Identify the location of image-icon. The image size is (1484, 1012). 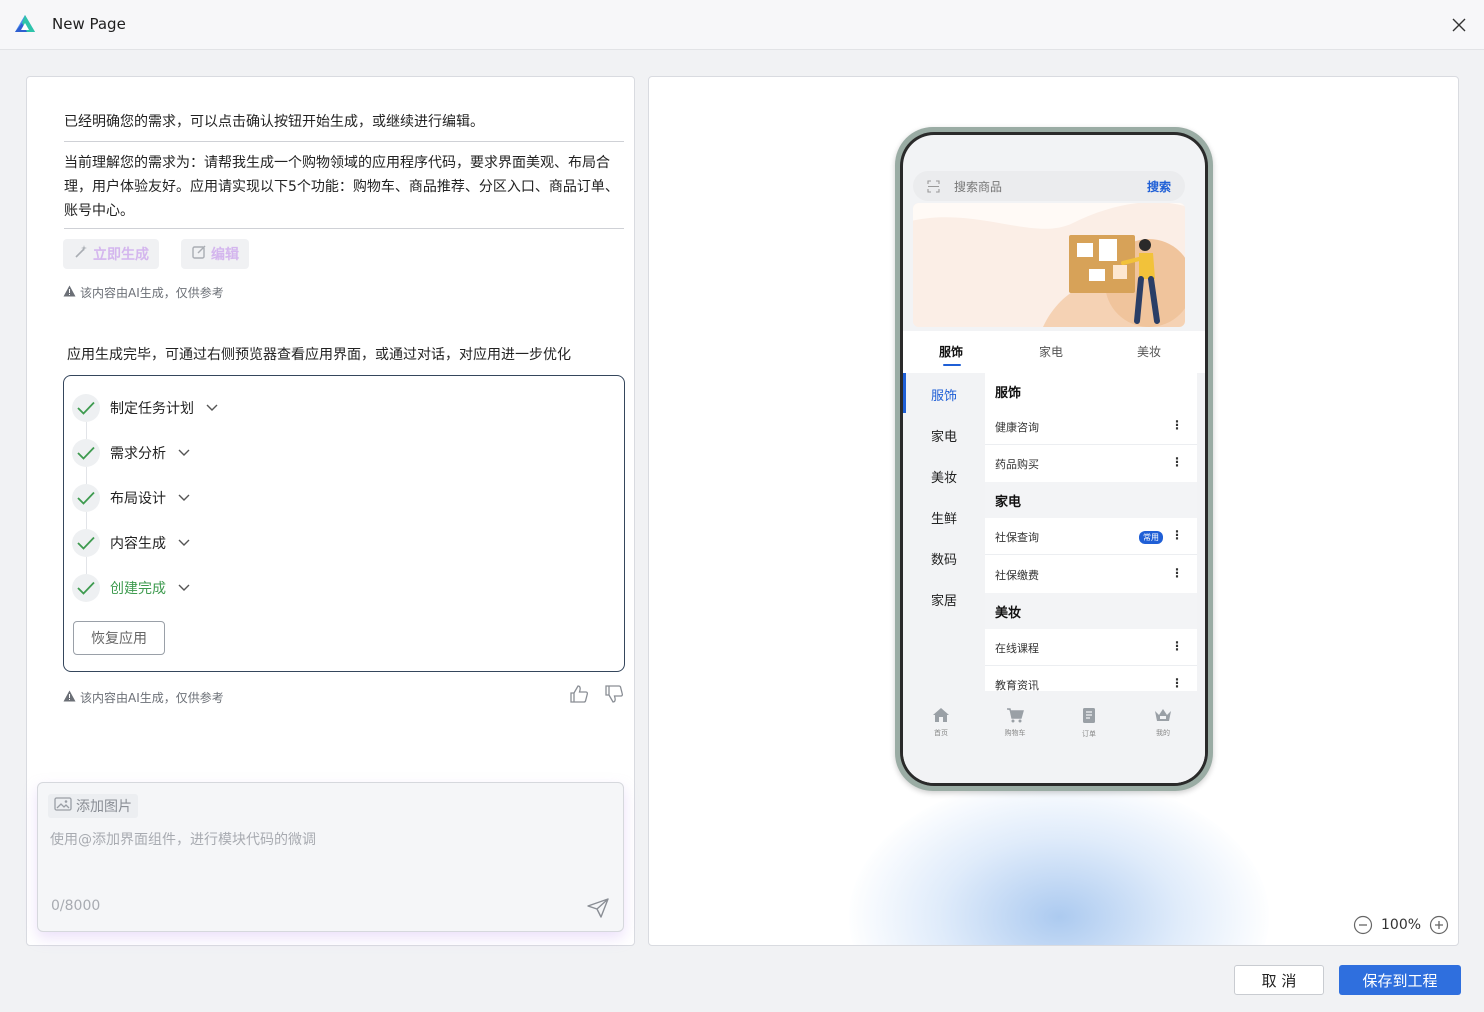
(63, 806).